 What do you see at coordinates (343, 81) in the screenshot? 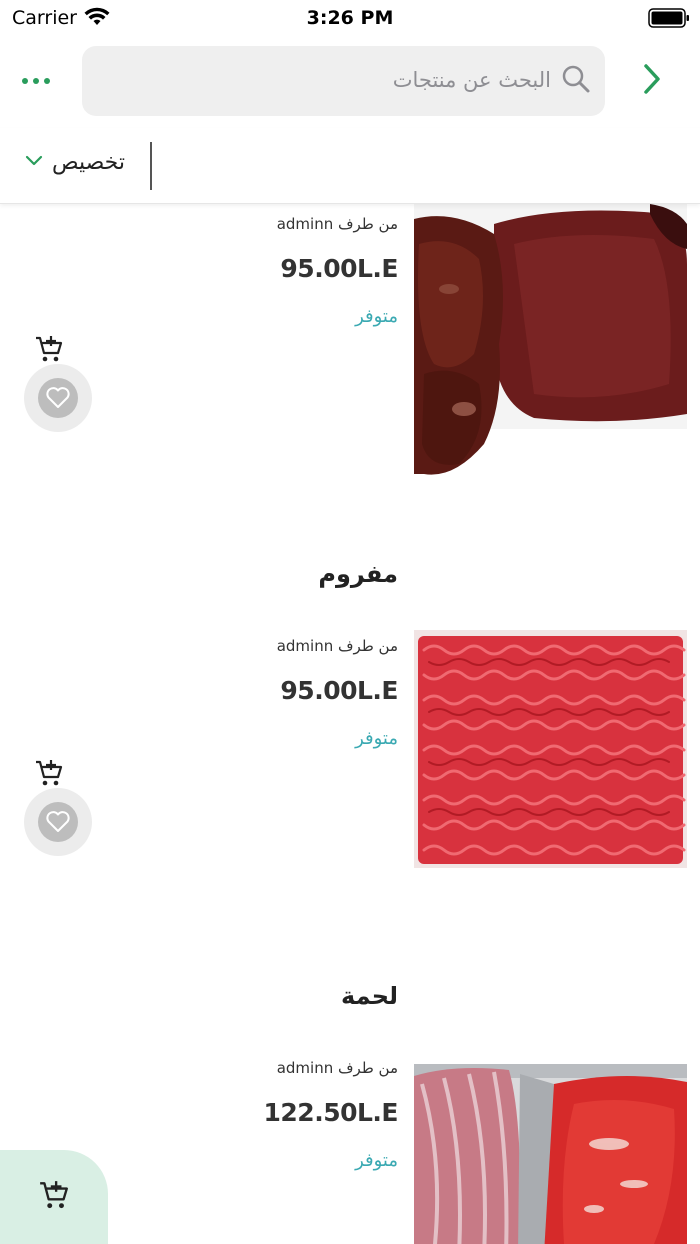
I see `search-input: البحث عن منتجات` at bounding box center [343, 81].